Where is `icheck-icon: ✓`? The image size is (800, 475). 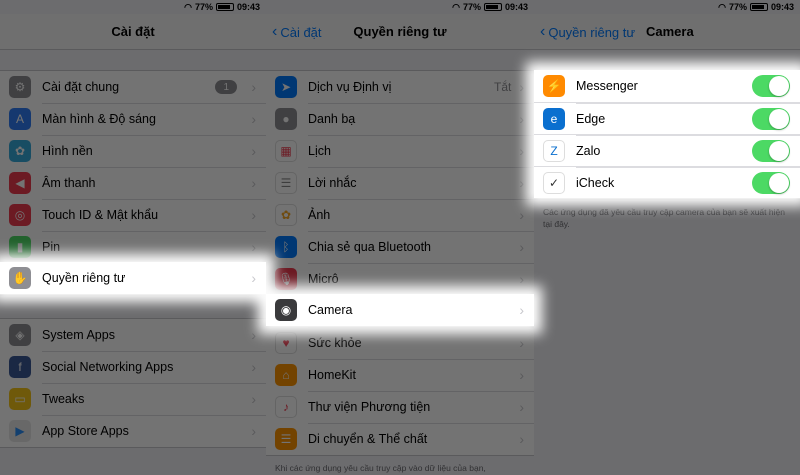 icheck-icon: ✓ is located at coordinates (554, 182).